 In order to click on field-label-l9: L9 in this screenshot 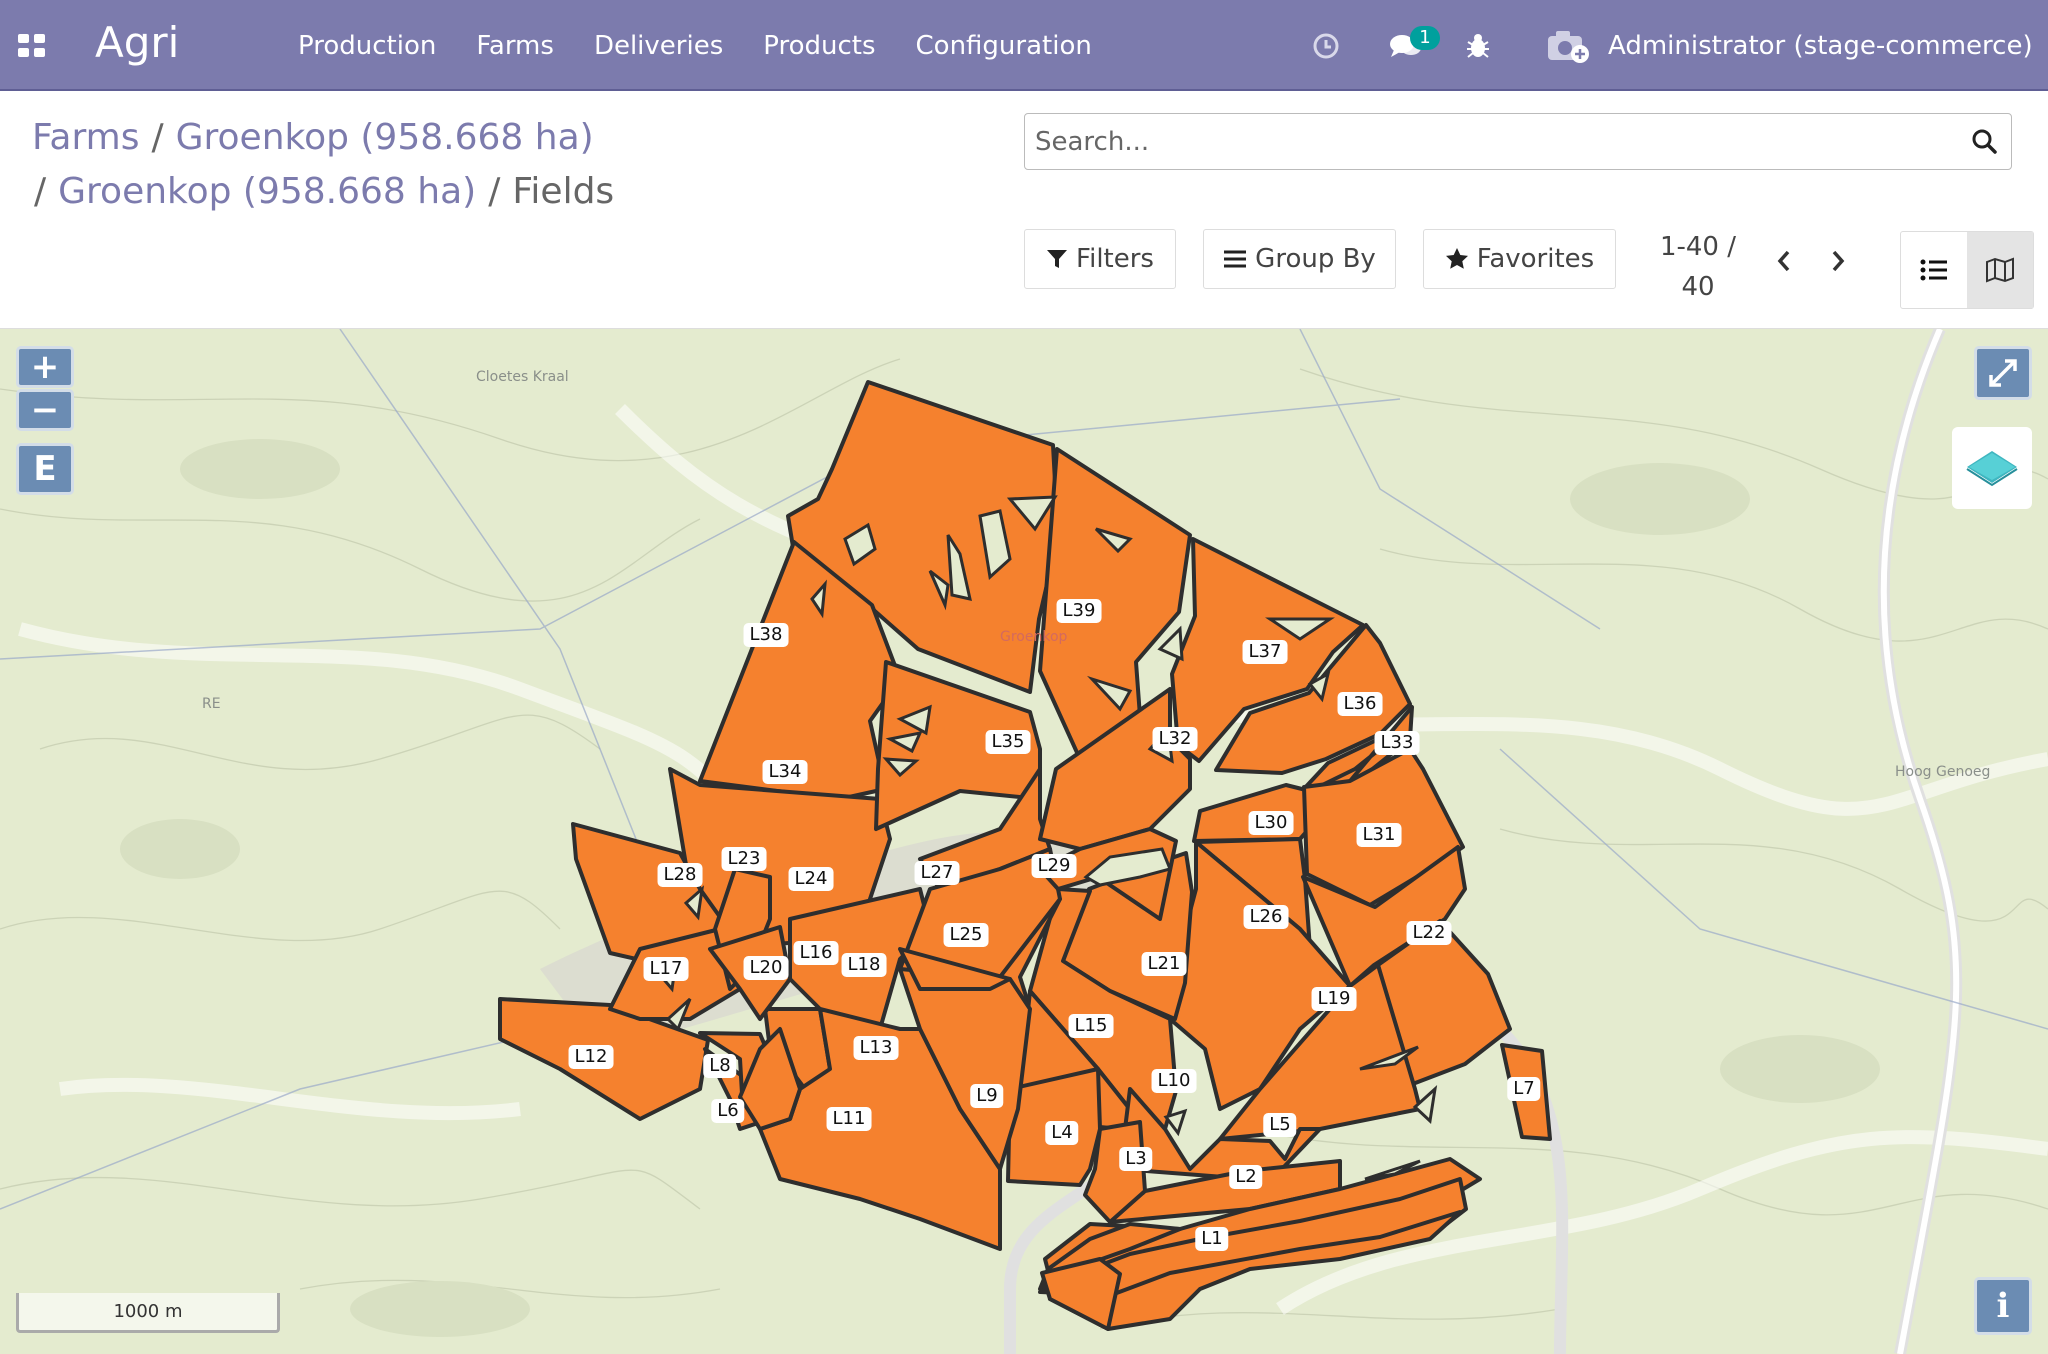, I will do `click(987, 1096)`.